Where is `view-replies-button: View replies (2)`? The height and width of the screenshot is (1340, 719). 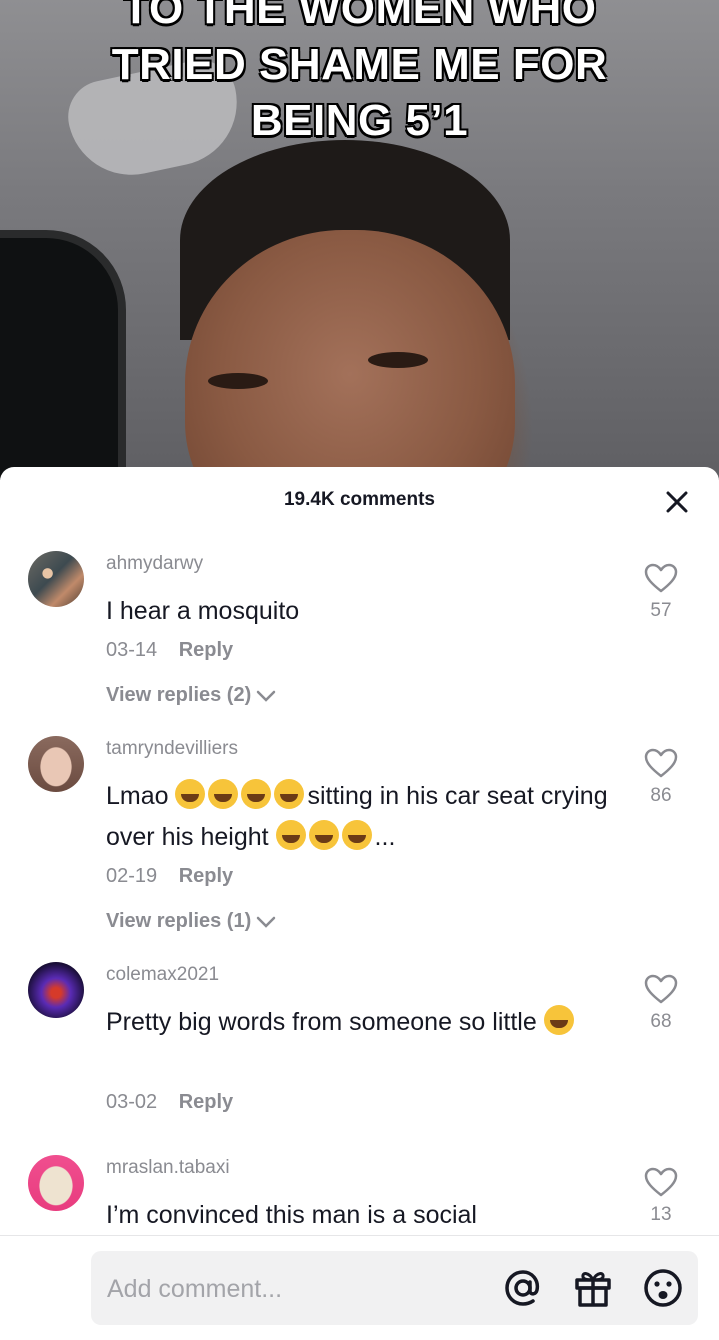 view-replies-button: View replies (2) is located at coordinates (191, 695).